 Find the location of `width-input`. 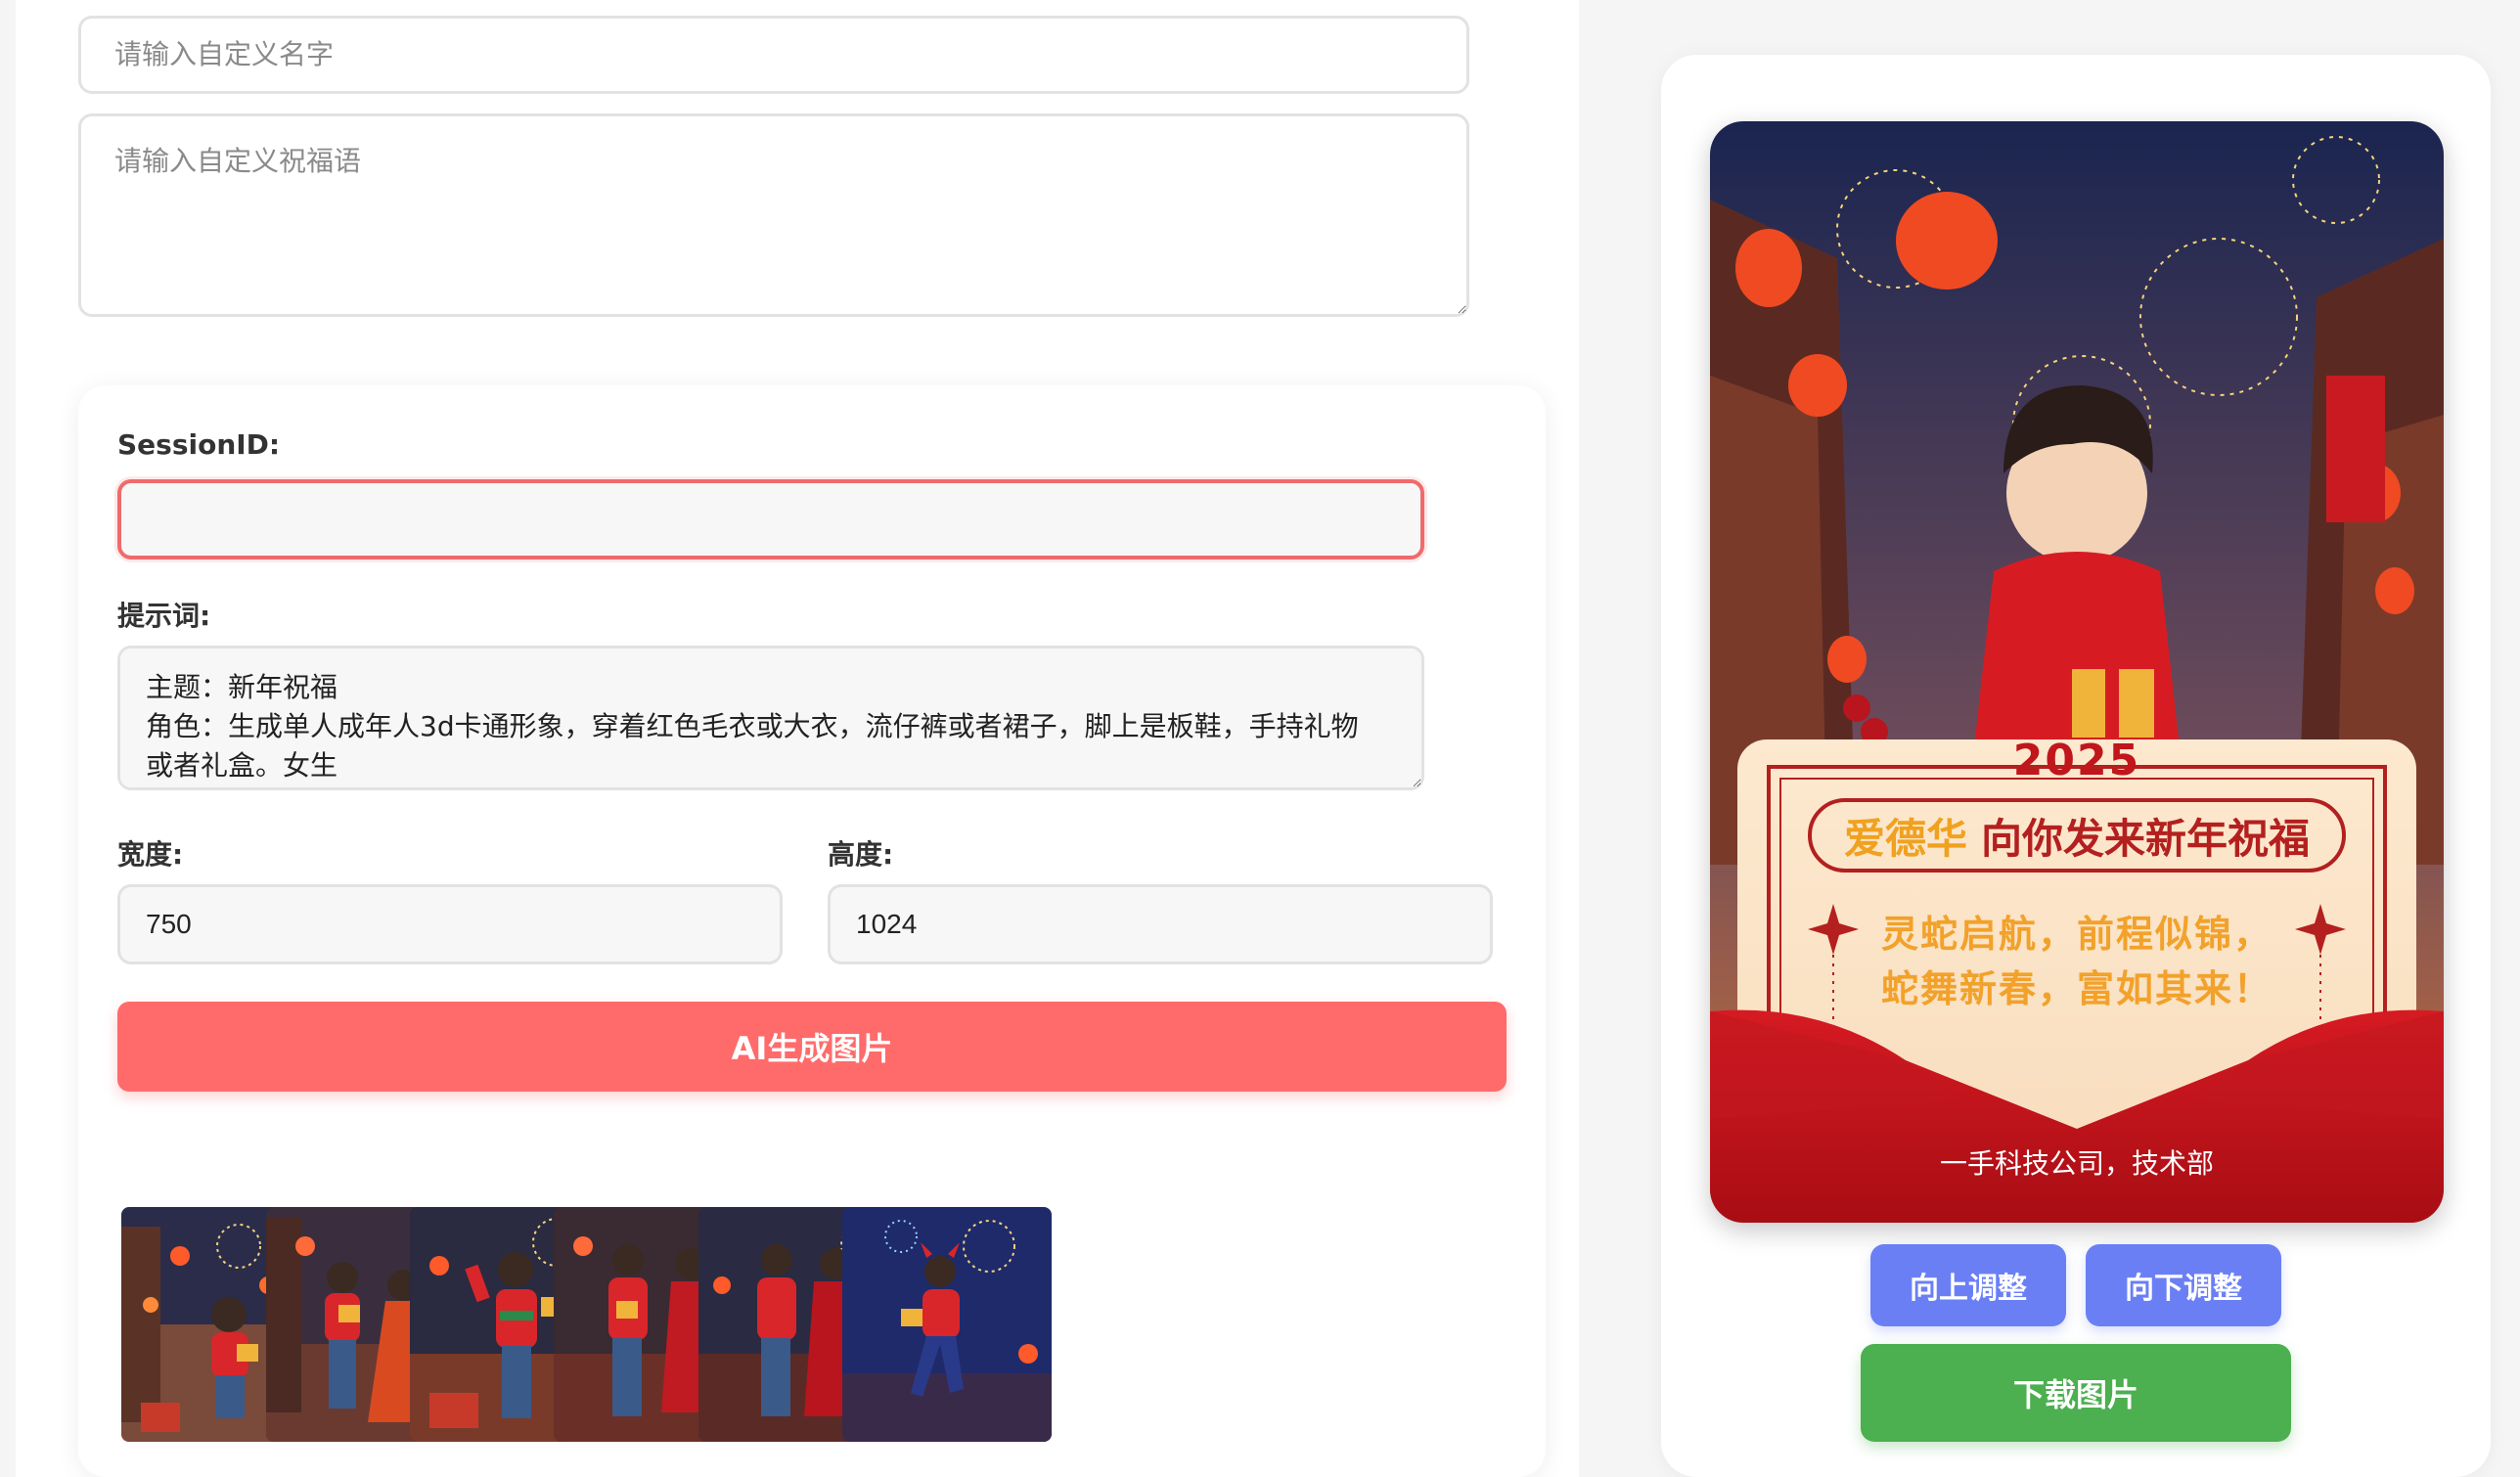

width-input is located at coordinates (450, 924).